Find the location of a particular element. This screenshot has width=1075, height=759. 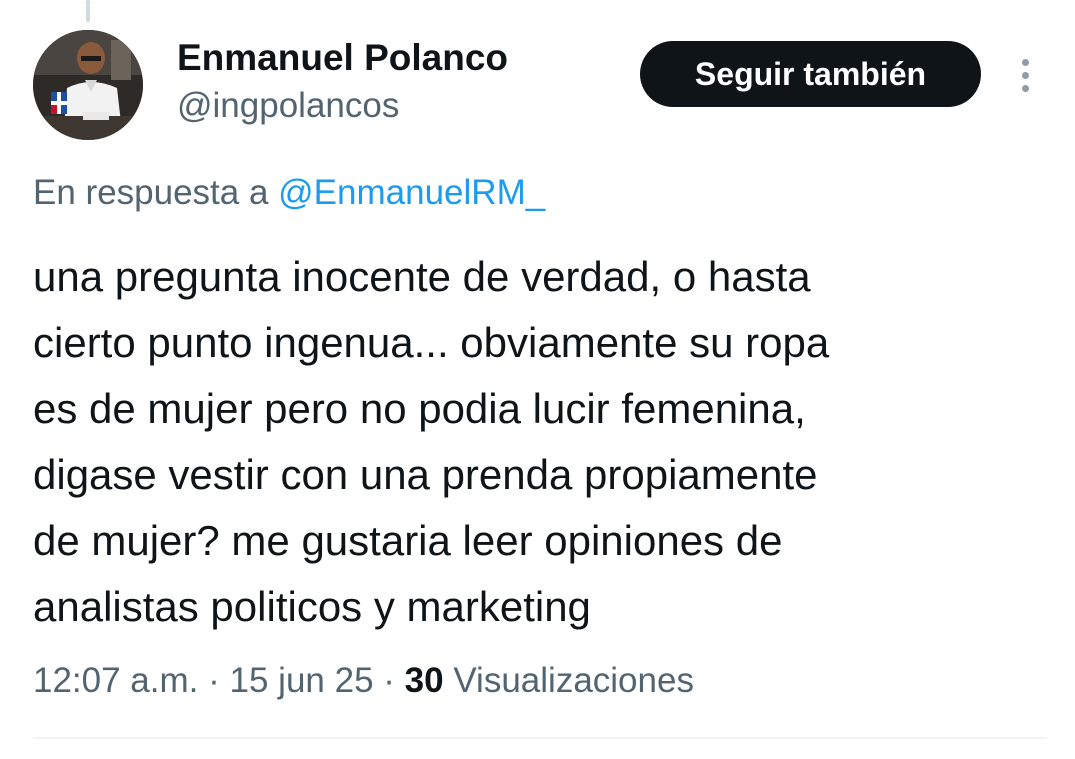

tweet-text-line: de mujer? me gustaria leer opiniones de is located at coordinates (408, 540).